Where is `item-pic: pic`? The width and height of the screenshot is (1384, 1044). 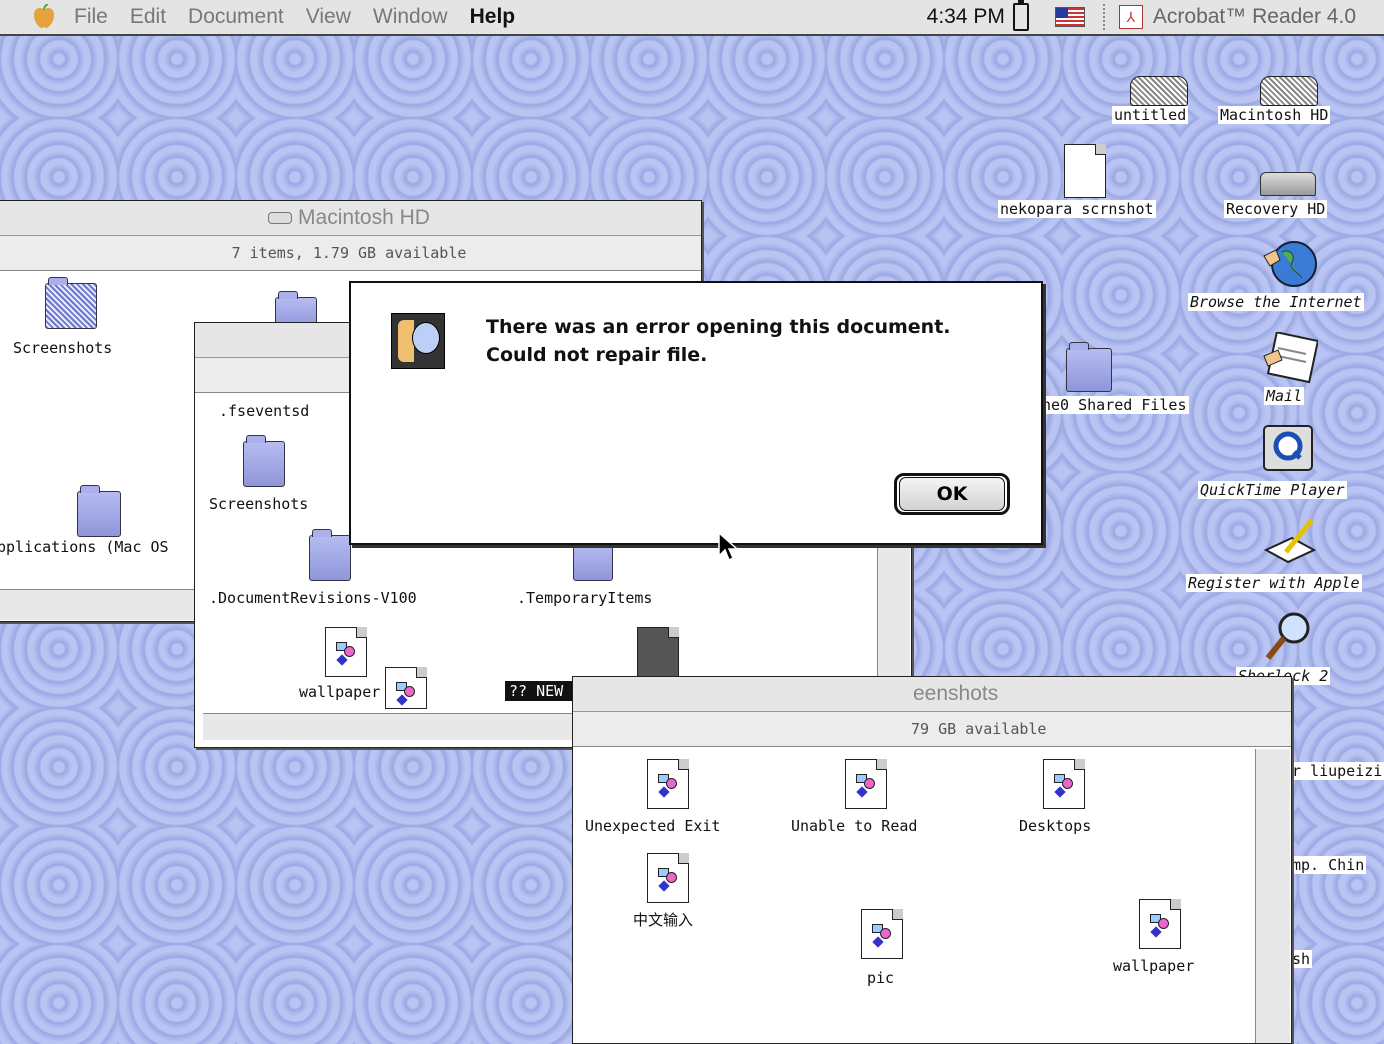 item-pic: pic is located at coordinates (880, 978).